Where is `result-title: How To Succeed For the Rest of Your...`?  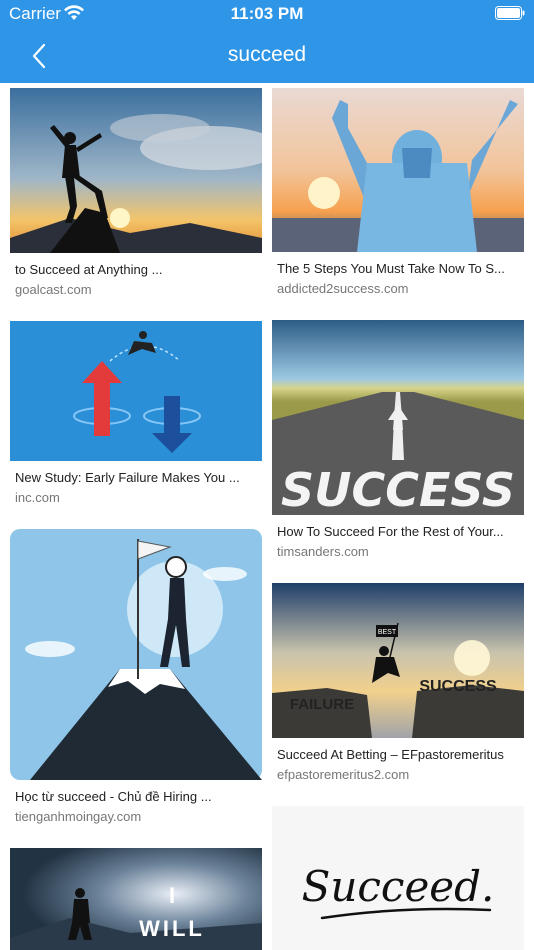
result-title: How To Succeed For the Rest of Your... is located at coordinates (390, 531).